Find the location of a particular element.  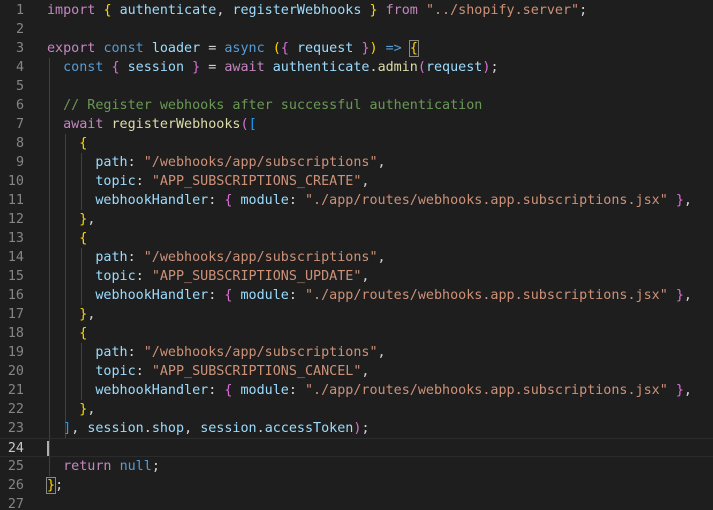

line-number: 27 is located at coordinates (15, 503).